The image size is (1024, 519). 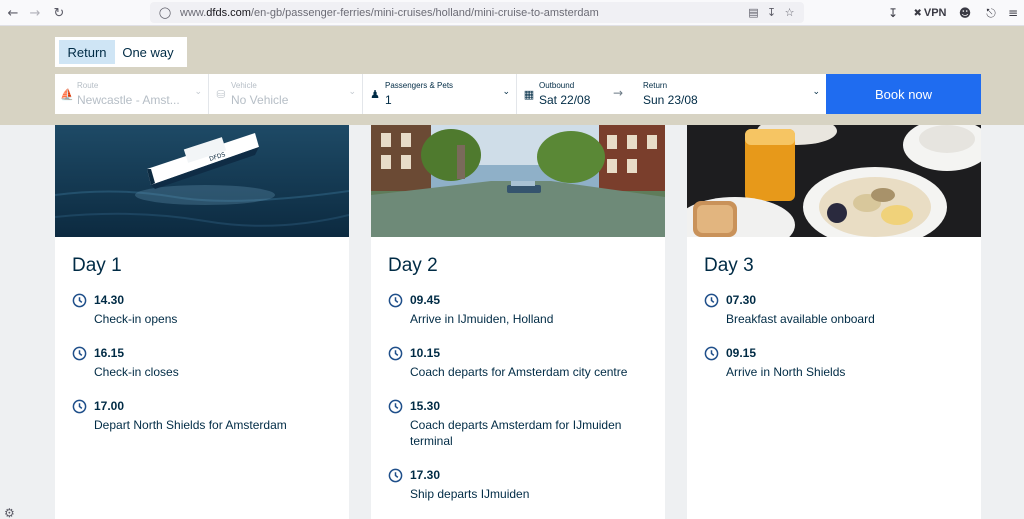 I want to click on event-description: Depart North Shields for Amsterdam, so click(x=190, y=425).